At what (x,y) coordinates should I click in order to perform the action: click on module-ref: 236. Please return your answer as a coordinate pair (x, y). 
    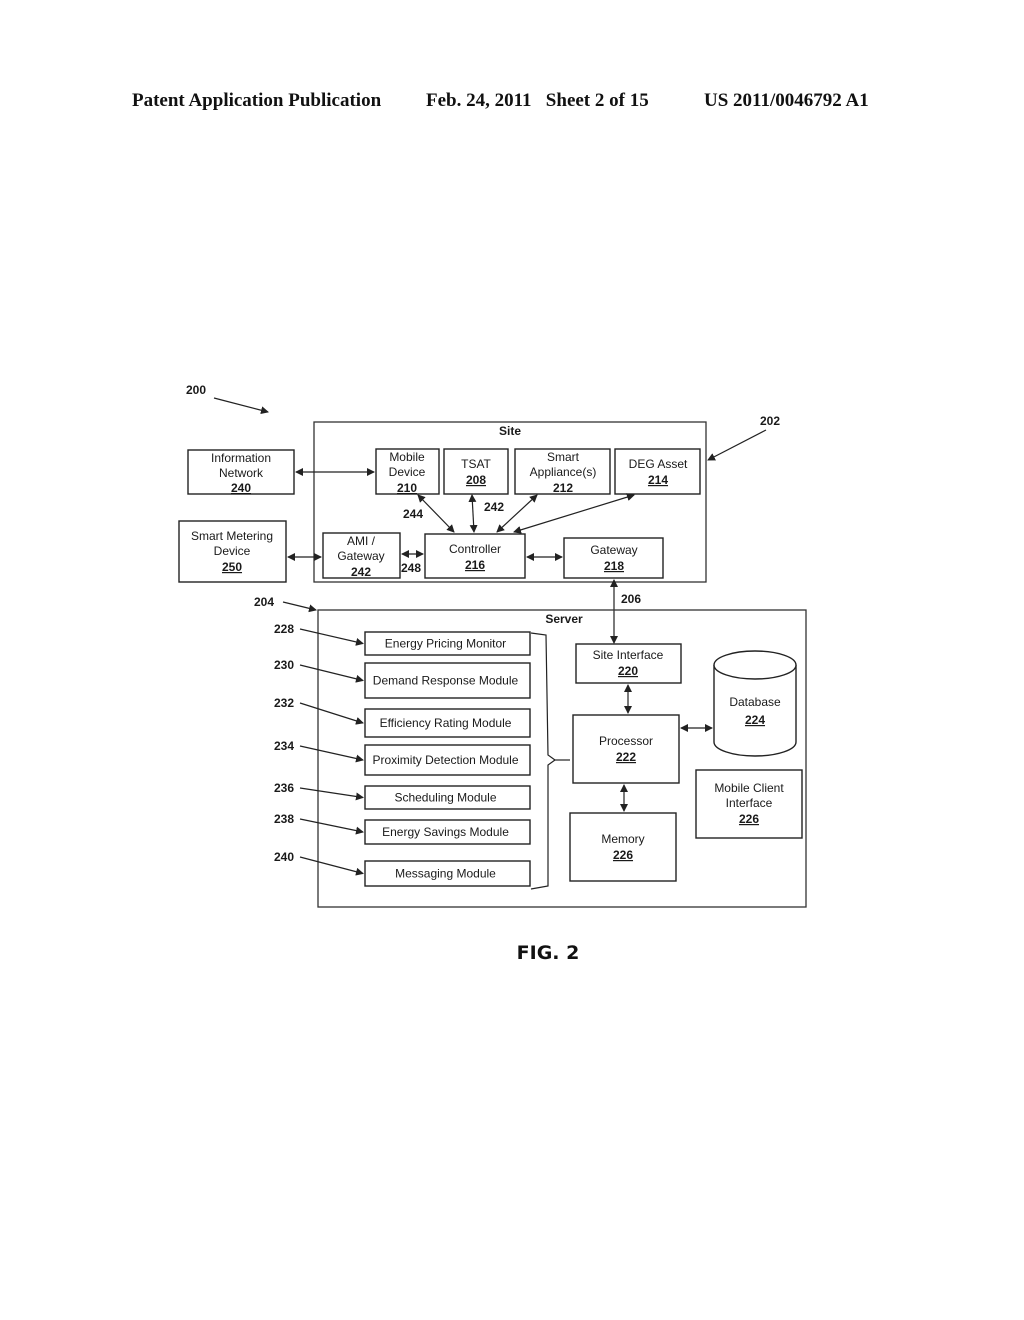
    Looking at the image, I should click on (284, 788).